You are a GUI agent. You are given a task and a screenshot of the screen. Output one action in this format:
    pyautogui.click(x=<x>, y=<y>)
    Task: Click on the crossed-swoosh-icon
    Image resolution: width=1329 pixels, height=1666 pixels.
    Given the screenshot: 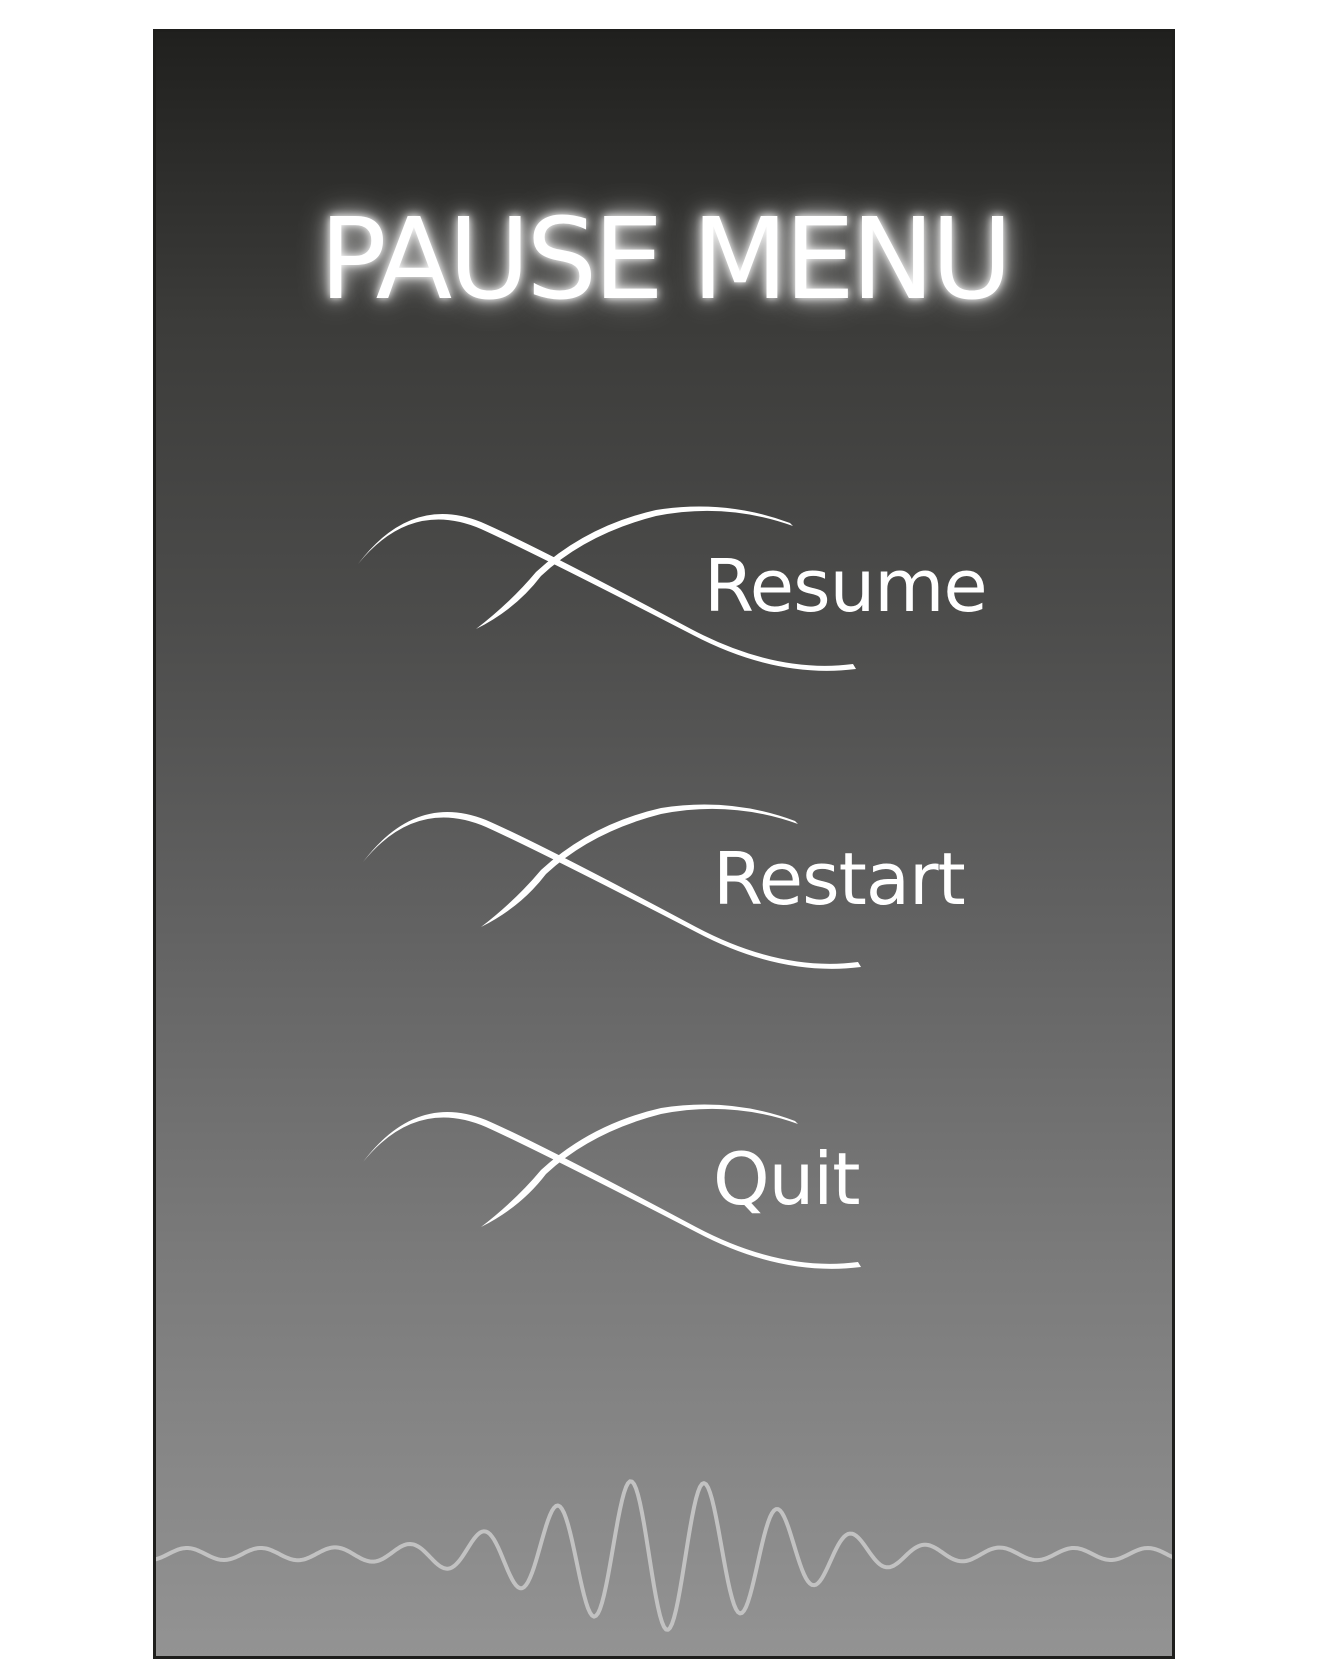 What is the action you would take?
    pyautogui.click(x=612, y=1186)
    